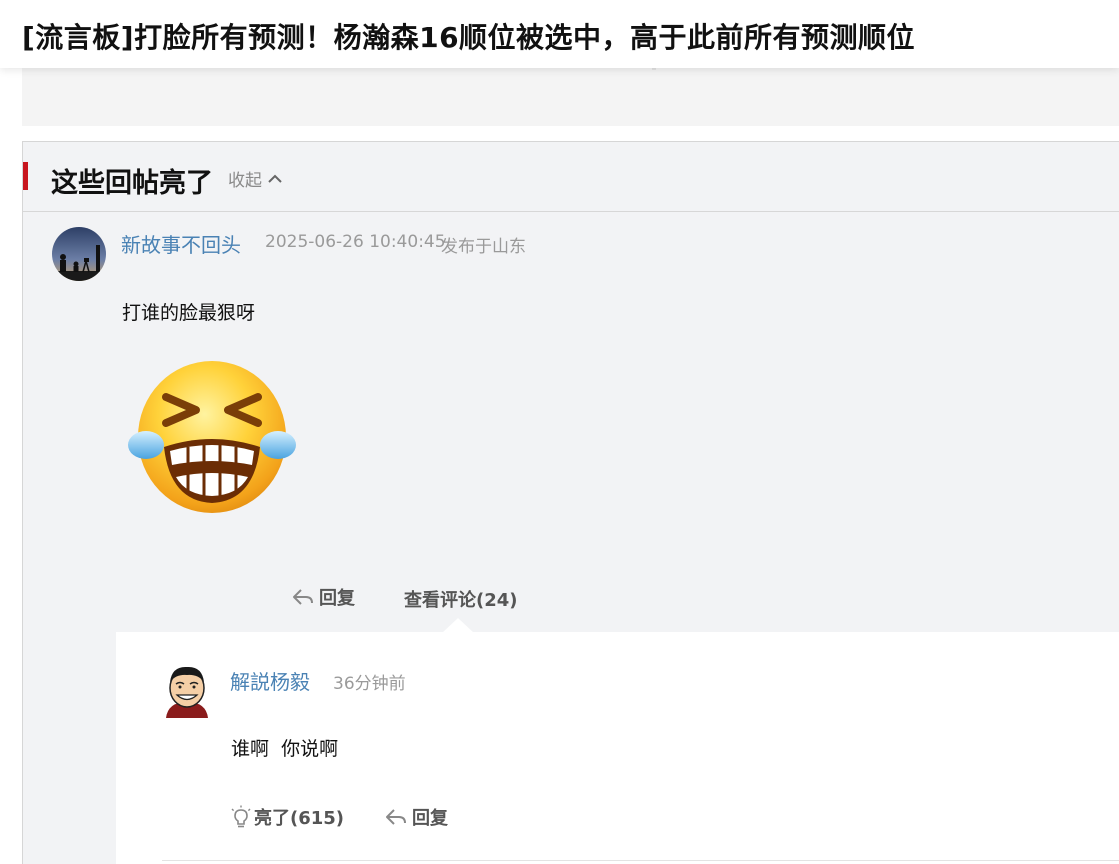  I want to click on chevron-up-icon, so click(275, 178).